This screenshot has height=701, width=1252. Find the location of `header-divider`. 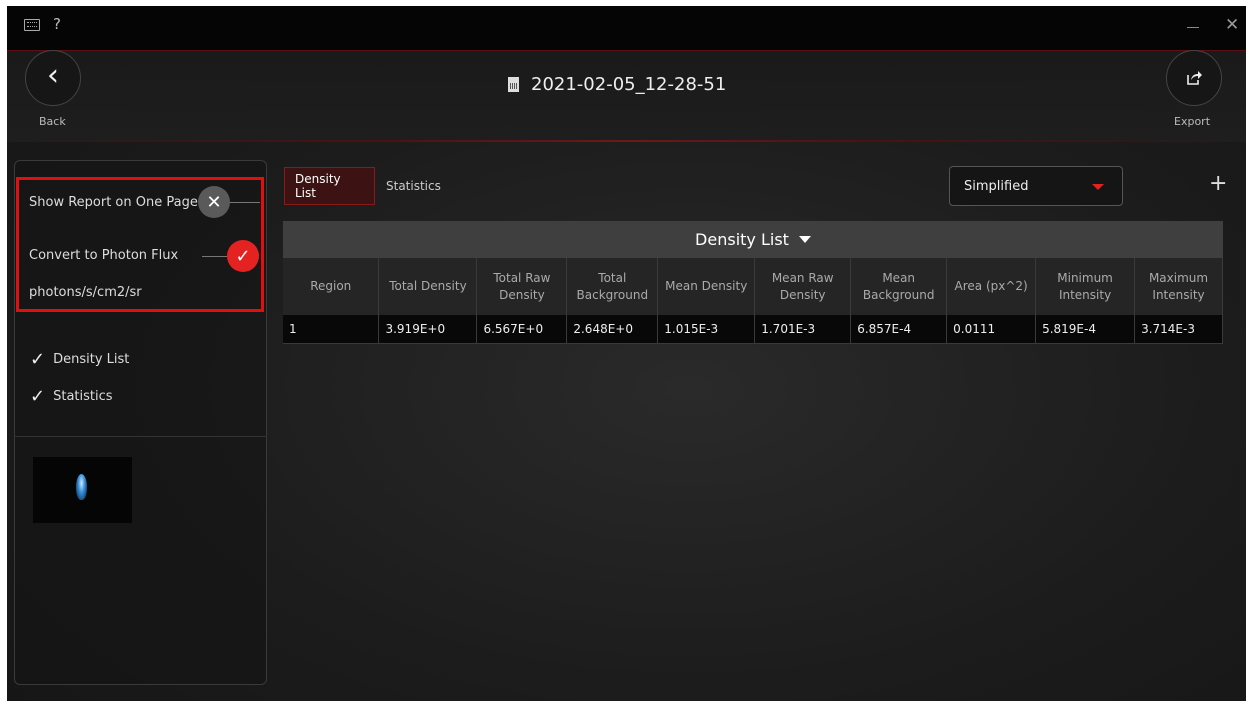

header-divider is located at coordinates (626, 141).